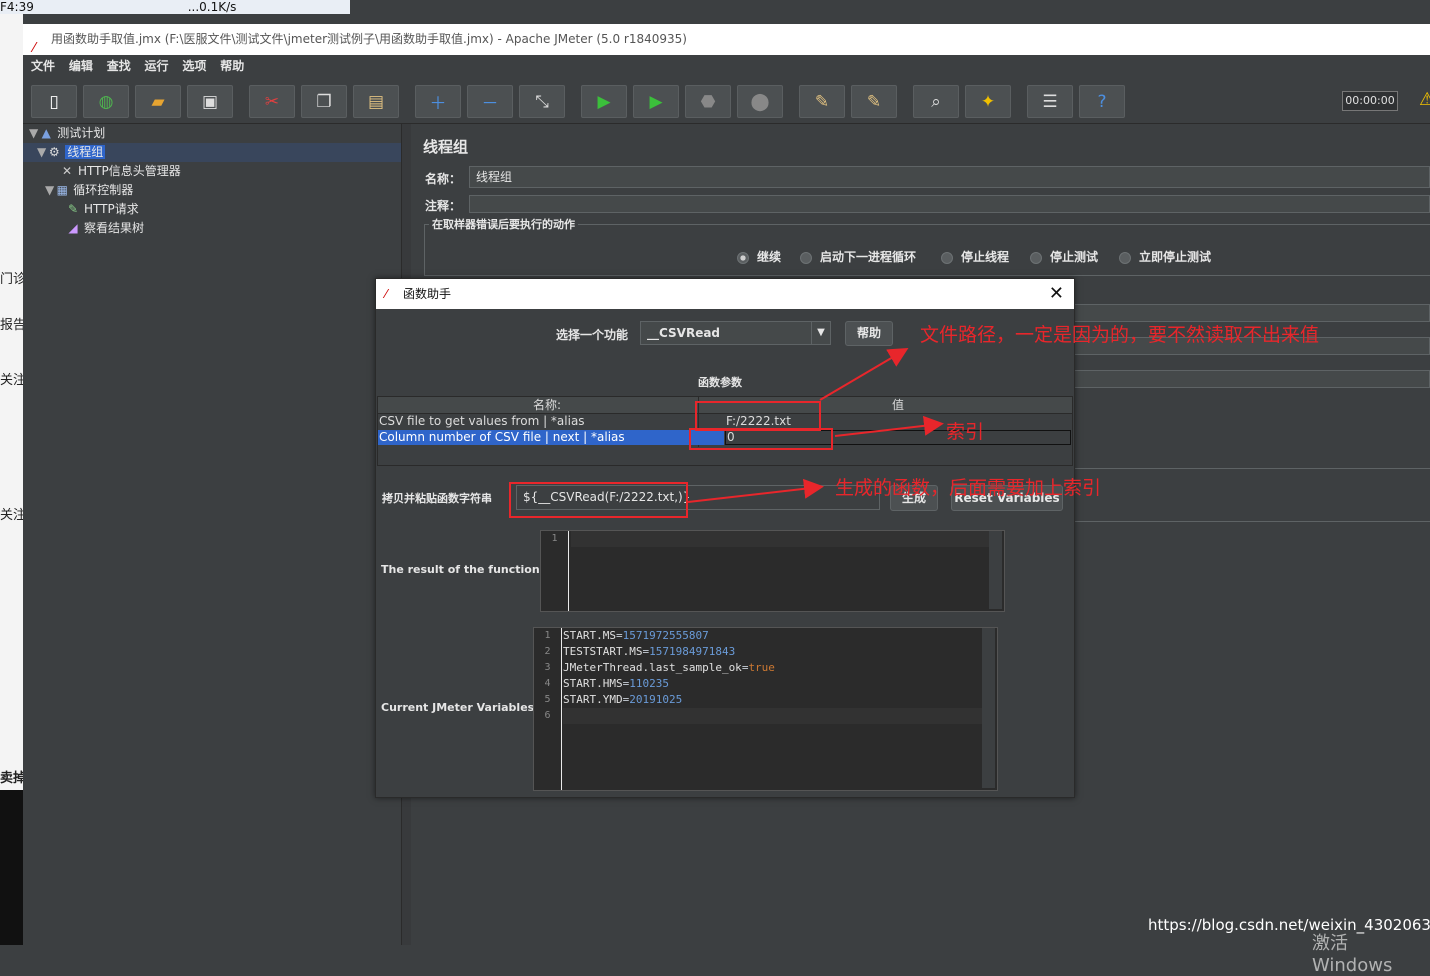 This screenshot has width=1430, height=976. I want to click on activate-windows-watermark: 激活 Windows, so click(1352, 954).